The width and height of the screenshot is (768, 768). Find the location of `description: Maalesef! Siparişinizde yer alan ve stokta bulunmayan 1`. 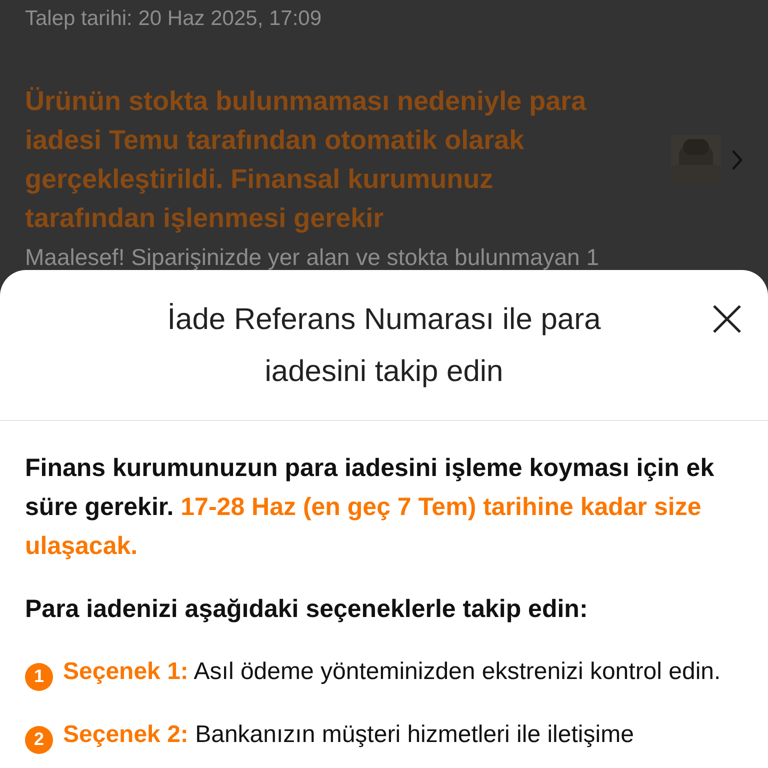

description: Maalesef! Siparişinizde yer alan ve stokta bulunmayan 1 is located at coordinates (312, 257).